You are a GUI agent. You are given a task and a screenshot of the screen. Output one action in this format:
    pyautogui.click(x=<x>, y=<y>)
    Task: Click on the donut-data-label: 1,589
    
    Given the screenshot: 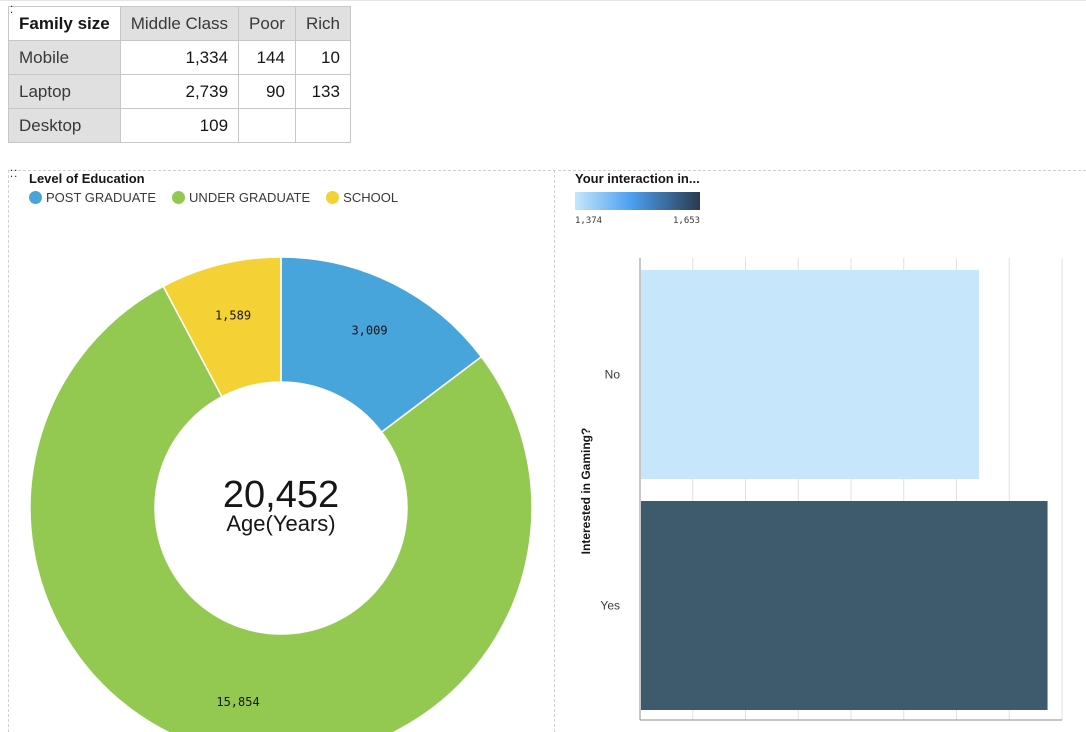 What is the action you would take?
    pyautogui.click(x=233, y=315)
    